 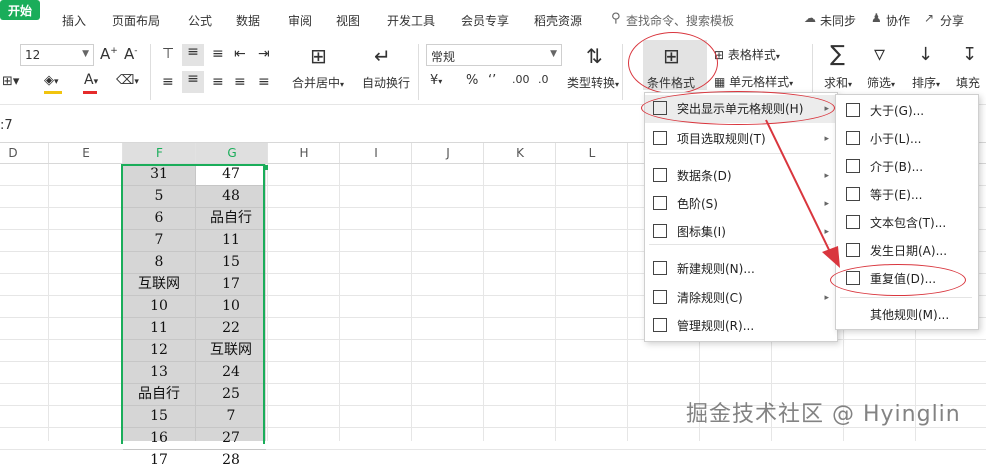 What do you see at coordinates (168, 82) in the screenshot?
I see `align-left-icon: ≡` at bounding box center [168, 82].